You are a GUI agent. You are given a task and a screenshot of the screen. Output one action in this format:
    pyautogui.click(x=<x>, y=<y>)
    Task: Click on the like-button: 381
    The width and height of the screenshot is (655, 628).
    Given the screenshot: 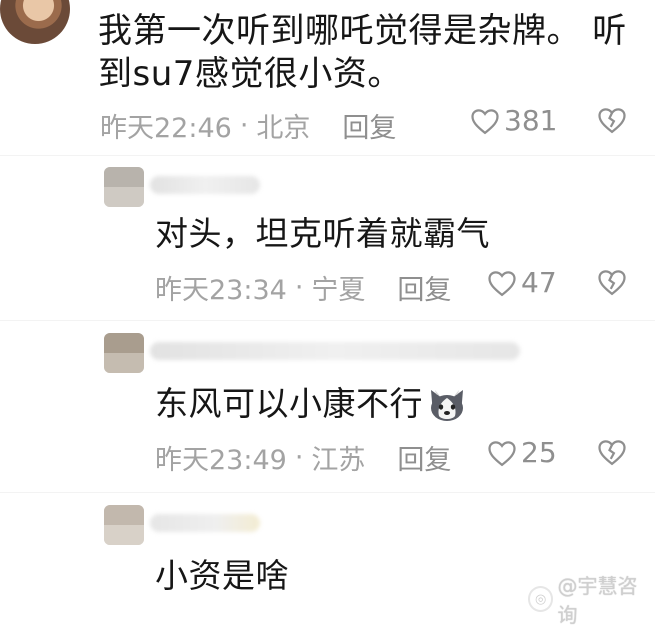 What is the action you would take?
    pyautogui.click(x=513, y=120)
    